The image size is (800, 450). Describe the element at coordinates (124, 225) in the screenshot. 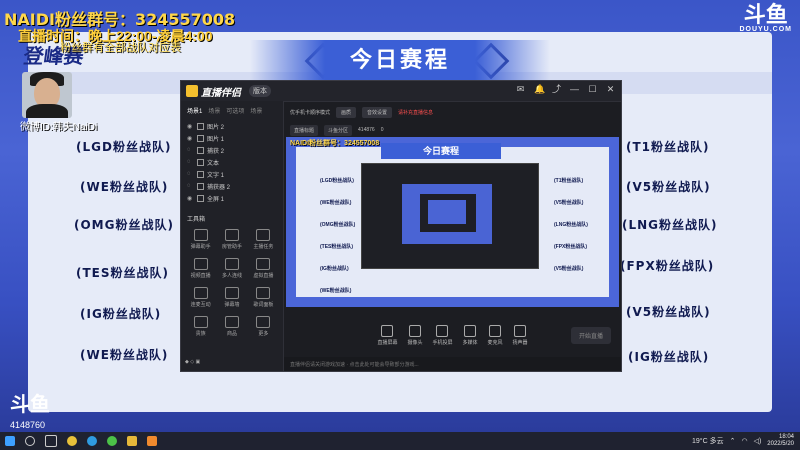

I see `left-team-3: (OMG粉丝战队)` at that location.